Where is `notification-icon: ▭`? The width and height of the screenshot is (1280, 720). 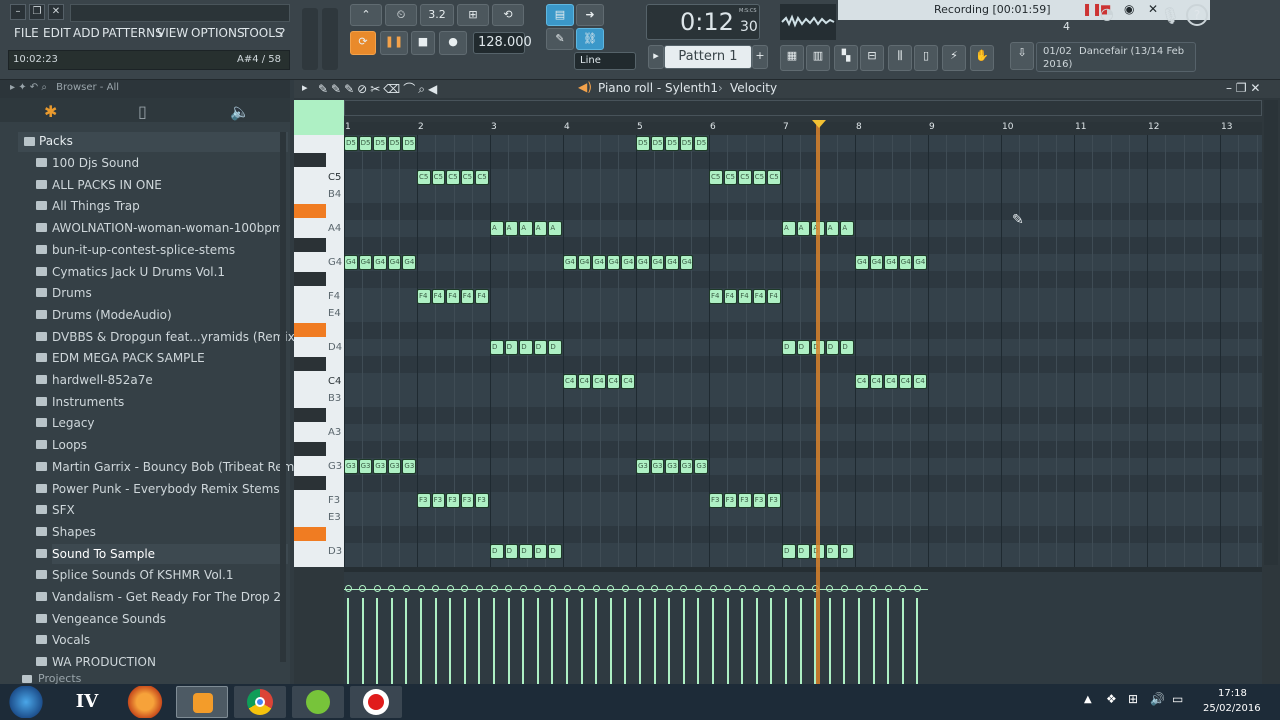 notification-icon: ▭ is located at coordinates (1177, 699).